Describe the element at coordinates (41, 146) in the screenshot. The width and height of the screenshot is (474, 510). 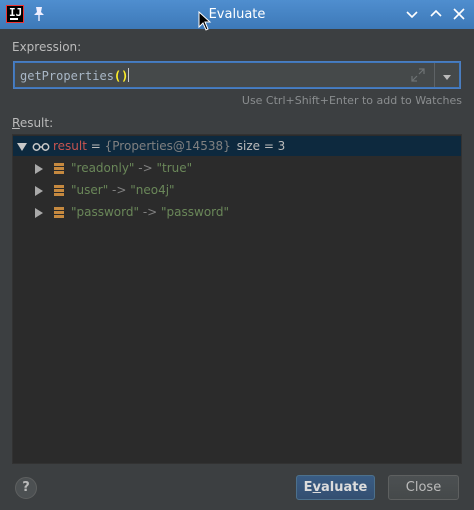
I see `watch-glasses-icon` at that location.